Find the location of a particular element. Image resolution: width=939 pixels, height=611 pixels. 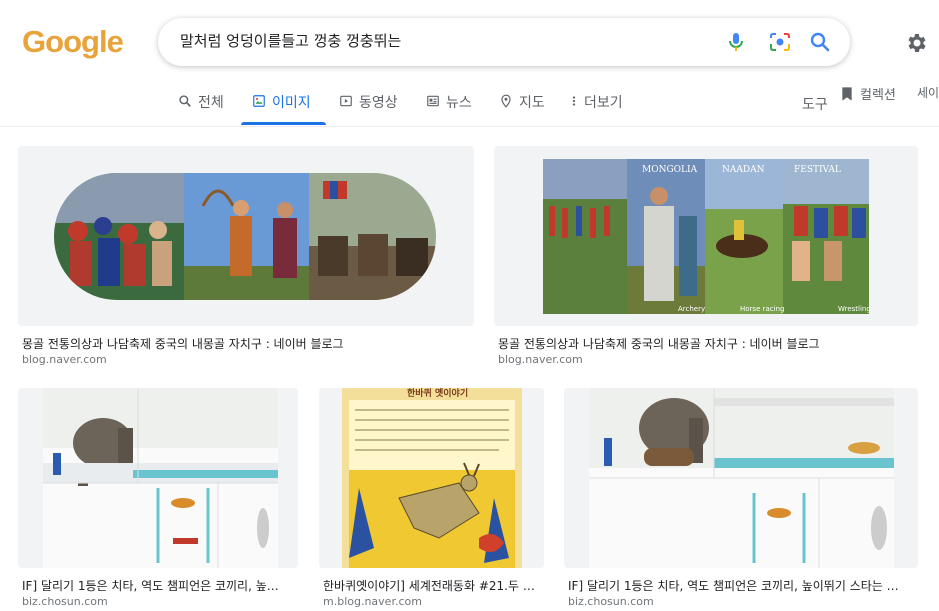

image-icon is located at coordinates (259, 101).